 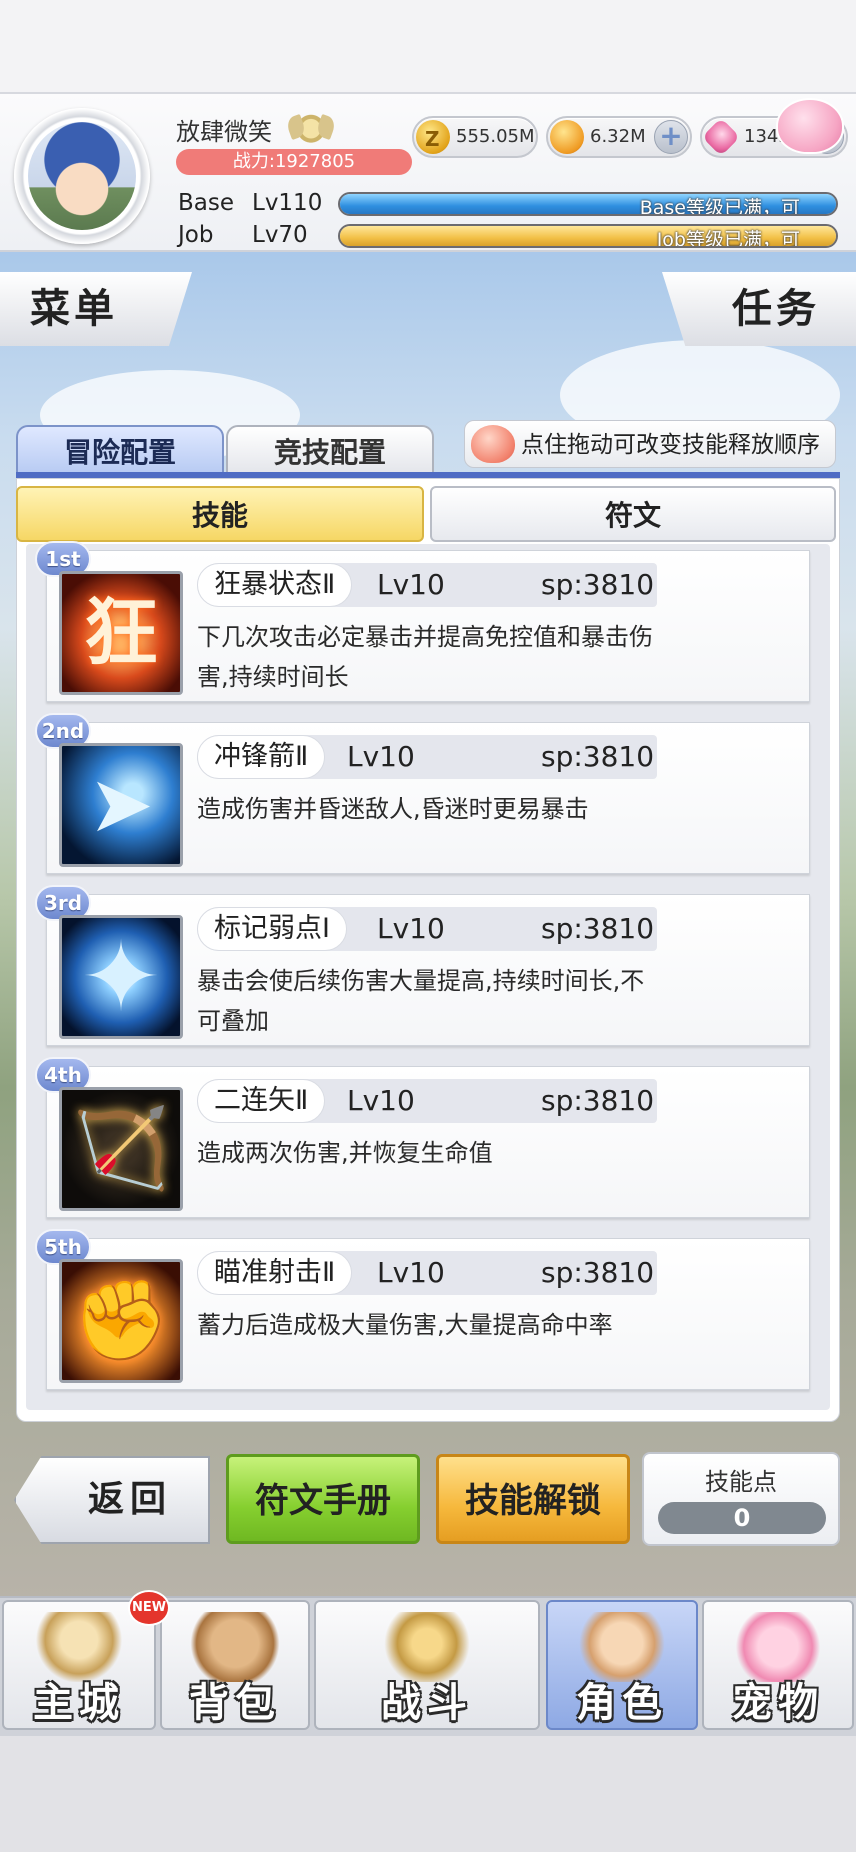 I want to click on mark-weakness-icon: ✦, so click(x=121, y=977).